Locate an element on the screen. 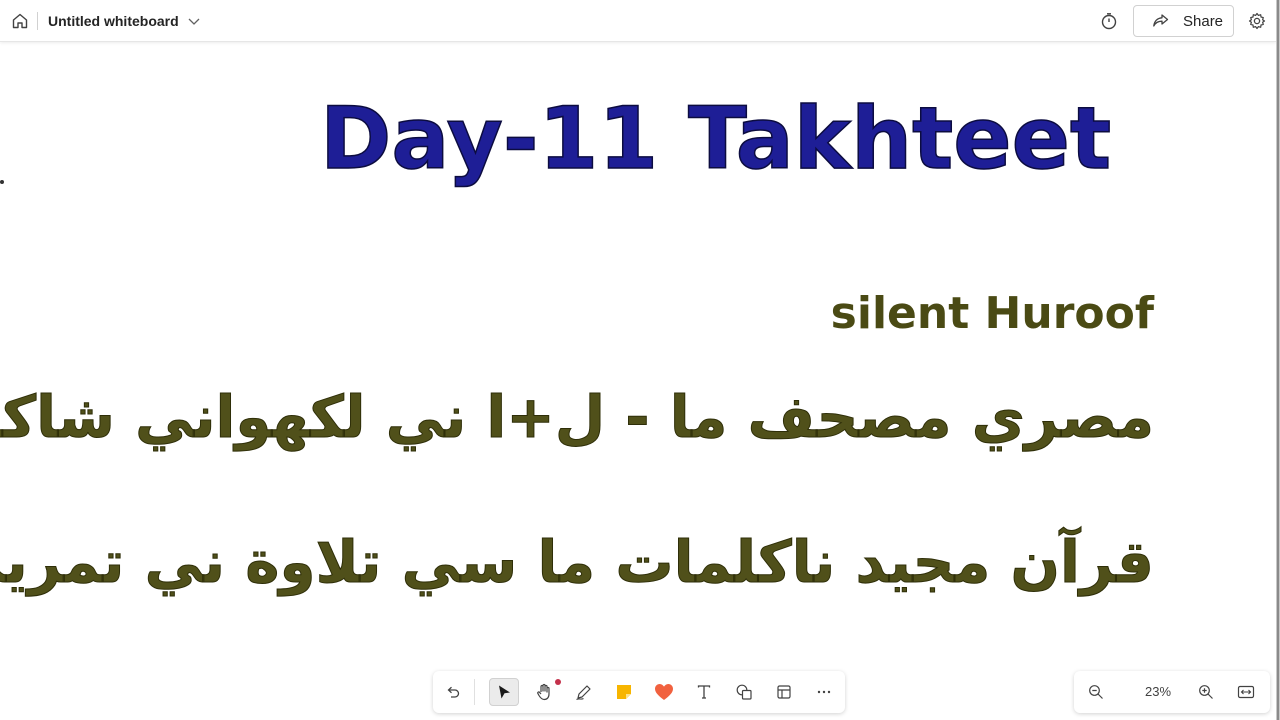 Image resolution: width=1280 pixels, height=720 pixels. pen-tool-button is located at coordinates (584, 692).